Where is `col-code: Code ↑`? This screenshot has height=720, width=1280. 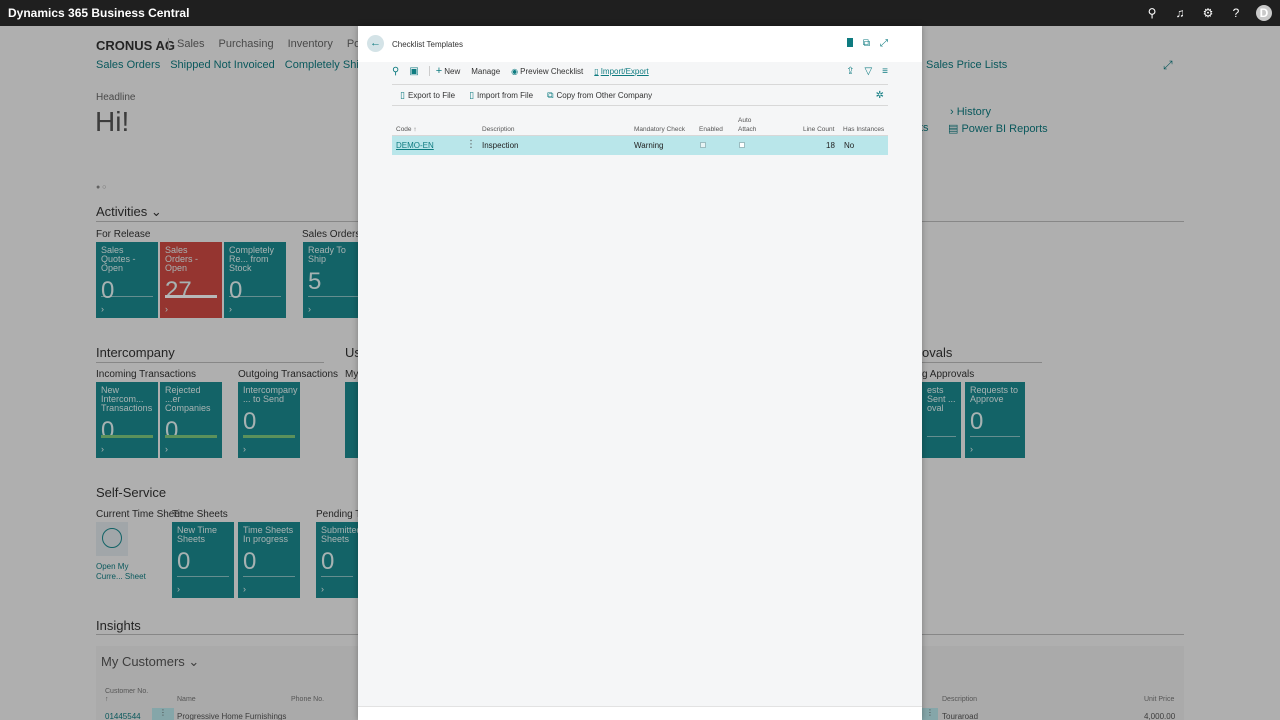
col-code: Code ↑ is located at coordinates (406, 129).